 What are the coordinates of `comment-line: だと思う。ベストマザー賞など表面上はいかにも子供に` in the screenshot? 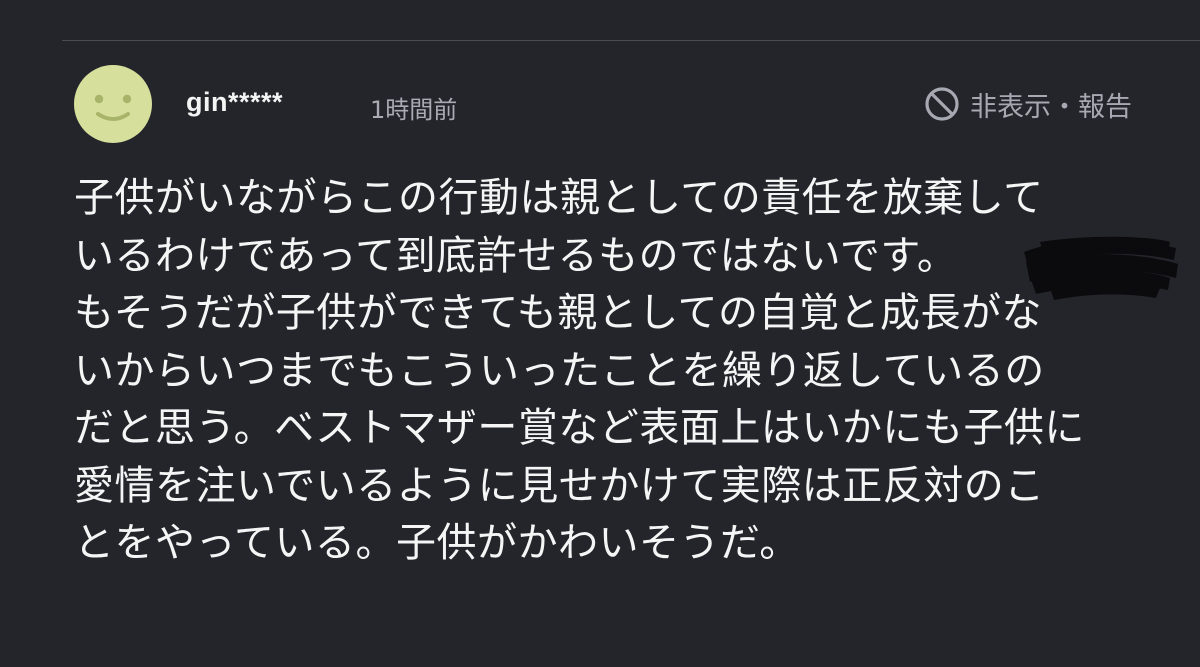 It's located at (579, 428).